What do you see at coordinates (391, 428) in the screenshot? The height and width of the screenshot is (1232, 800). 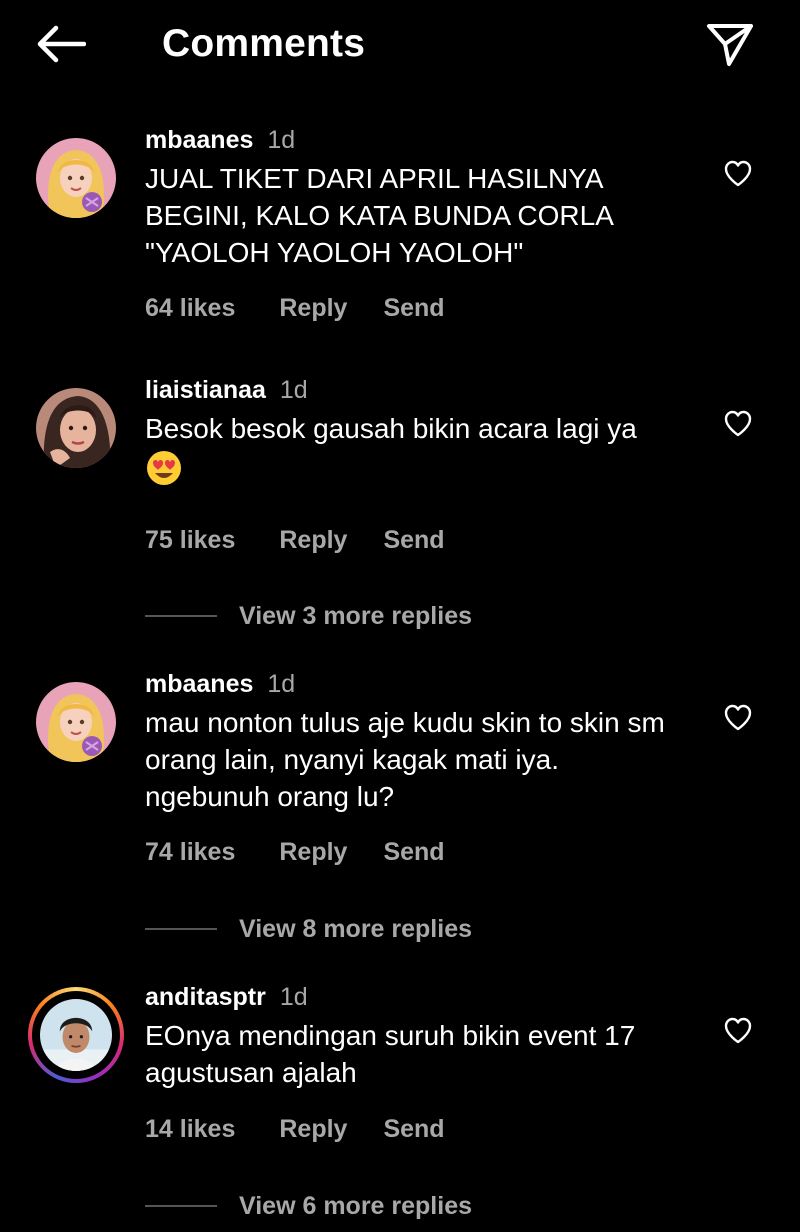 I see `comment-text-content: Besok besok gausah bikin acara lagi ya` at bounding box center [391, 428].